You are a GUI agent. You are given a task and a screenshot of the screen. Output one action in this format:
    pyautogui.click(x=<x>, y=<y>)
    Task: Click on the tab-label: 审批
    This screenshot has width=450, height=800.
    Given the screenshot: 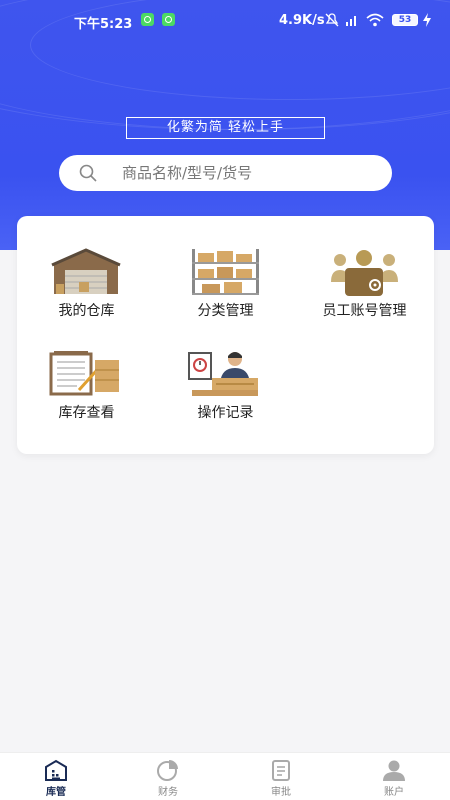 What is the action you would take?
    pyautogui.click(x=281, y=792)
    